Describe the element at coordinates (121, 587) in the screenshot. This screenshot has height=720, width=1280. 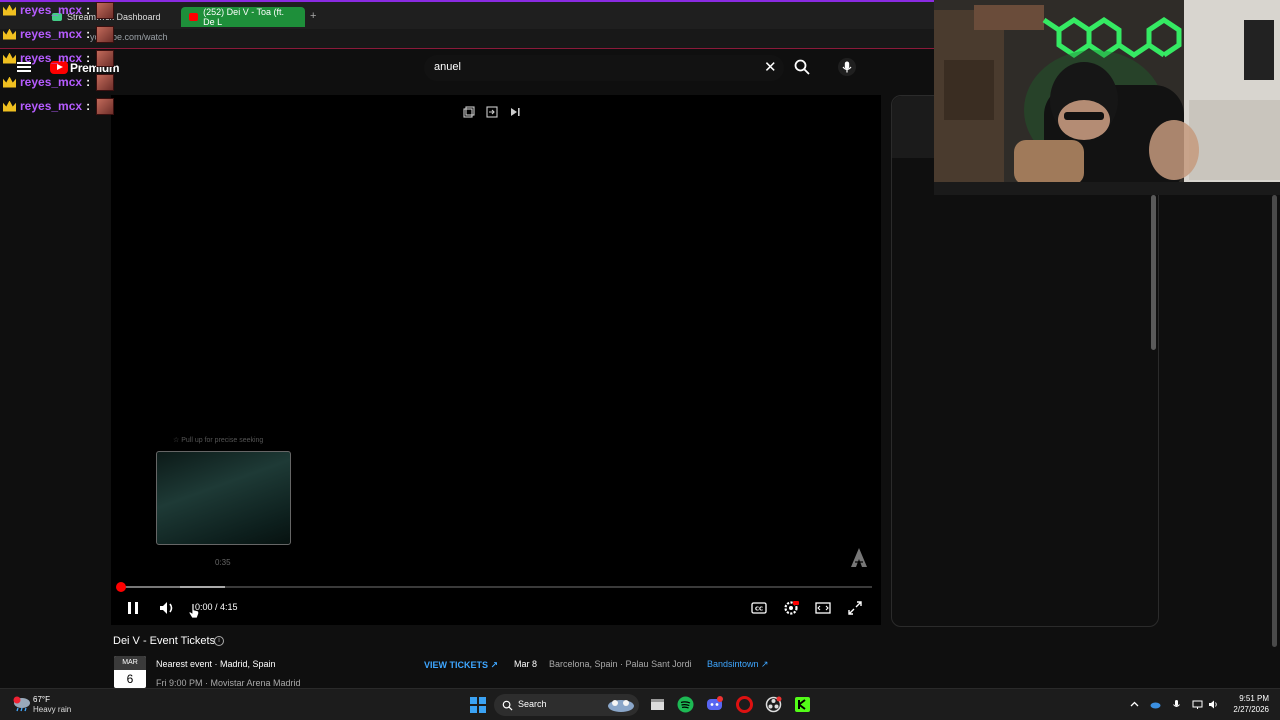
I see `progress-scrubber-handle` at that location.